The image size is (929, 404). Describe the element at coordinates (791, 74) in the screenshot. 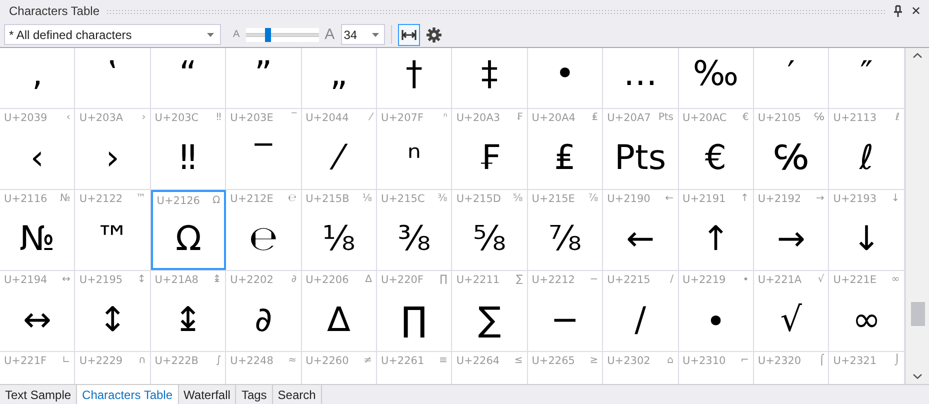

I see `character-glyph: ′` at that location.